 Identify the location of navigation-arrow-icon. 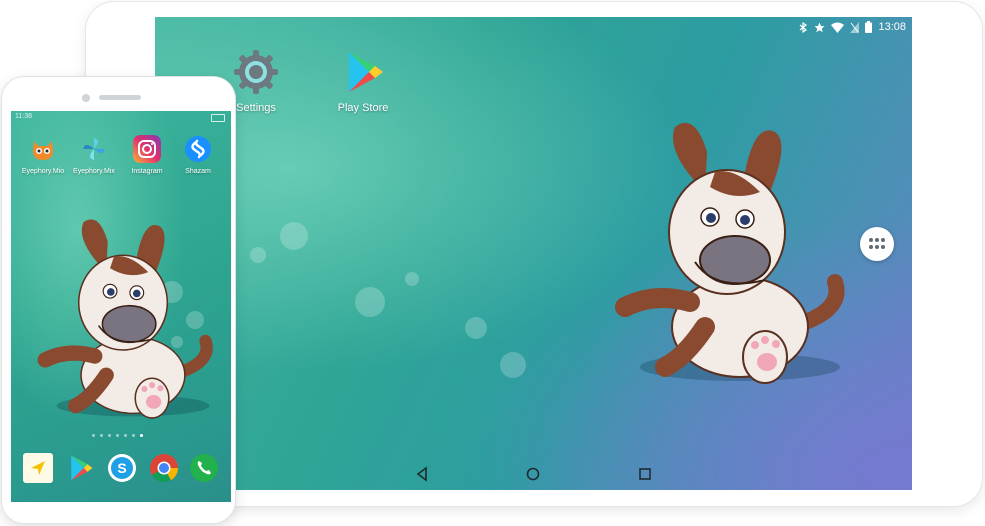
(38, 468).